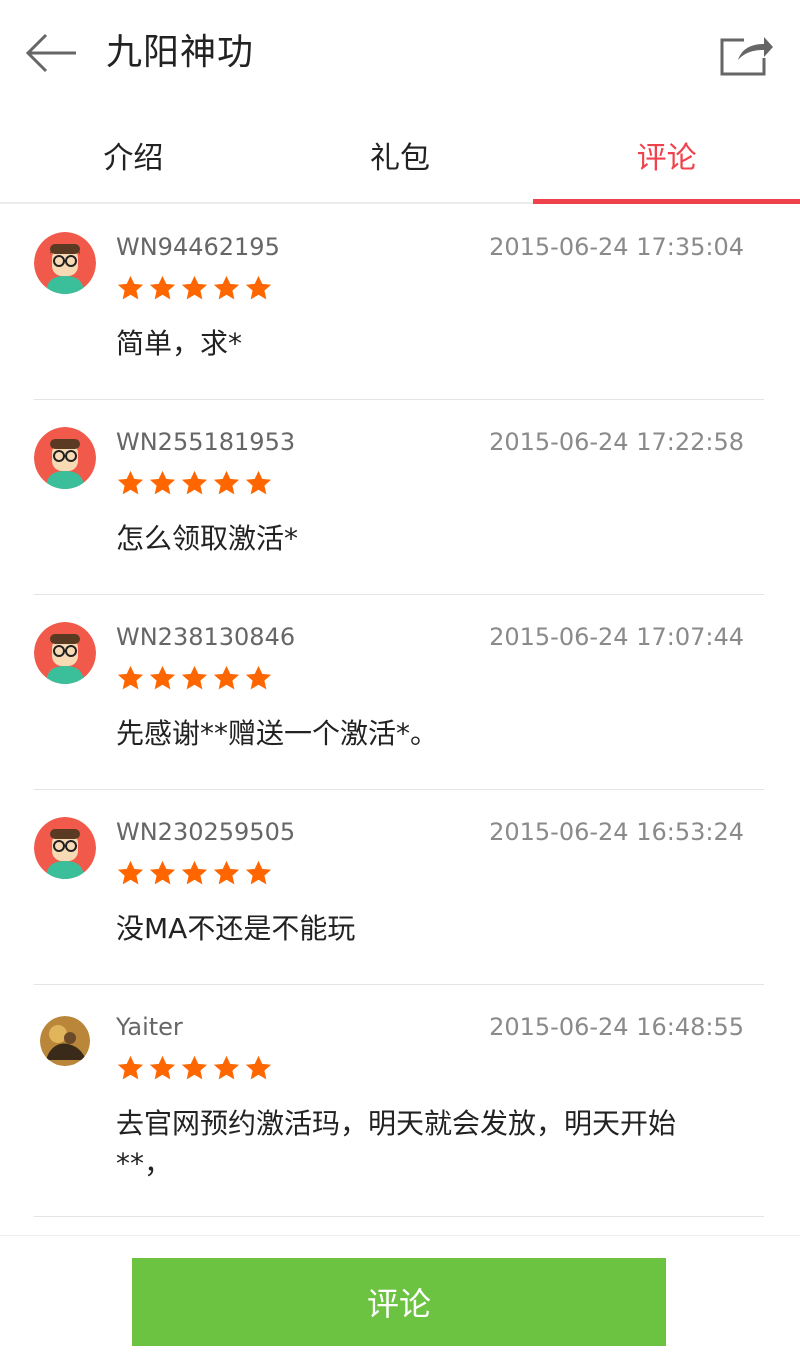 Image resolution: width=800 pixels, height=1367 pixels. I want to click on comment-item: WN94462195 2015-06-24 17:35:04 简单，求*, so click(399, 302).